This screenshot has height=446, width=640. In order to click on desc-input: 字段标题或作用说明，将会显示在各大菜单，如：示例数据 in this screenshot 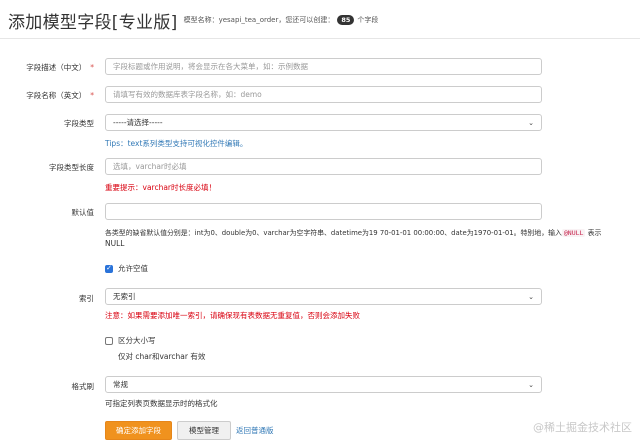, I will do `click(323, 66)`.